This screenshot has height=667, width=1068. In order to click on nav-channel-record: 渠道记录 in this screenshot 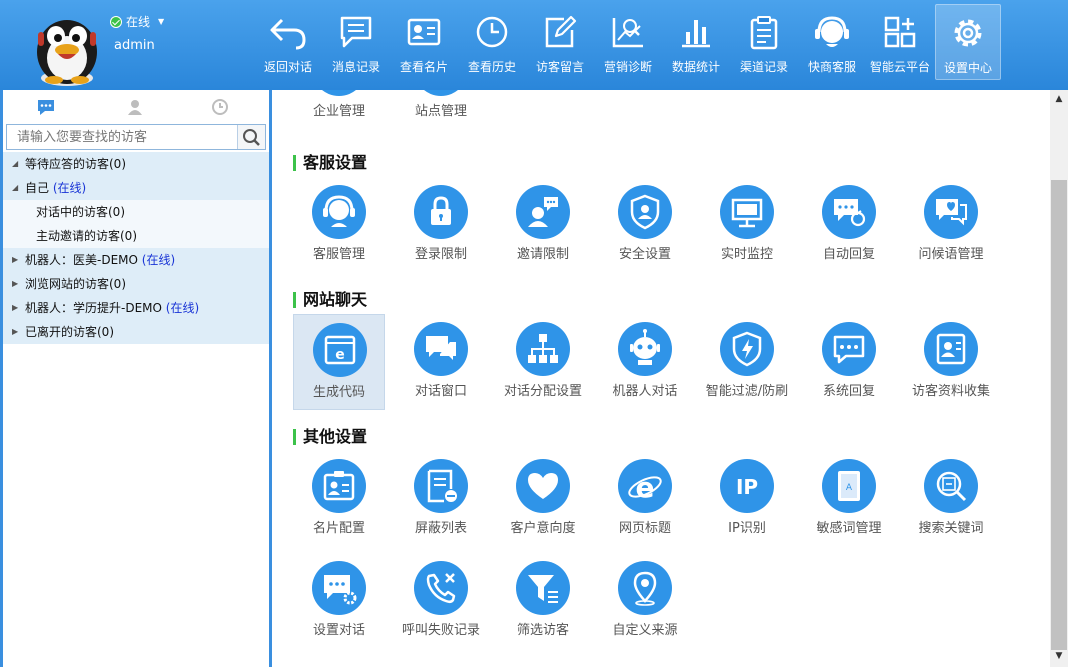, I will do `click(764, 42)`.